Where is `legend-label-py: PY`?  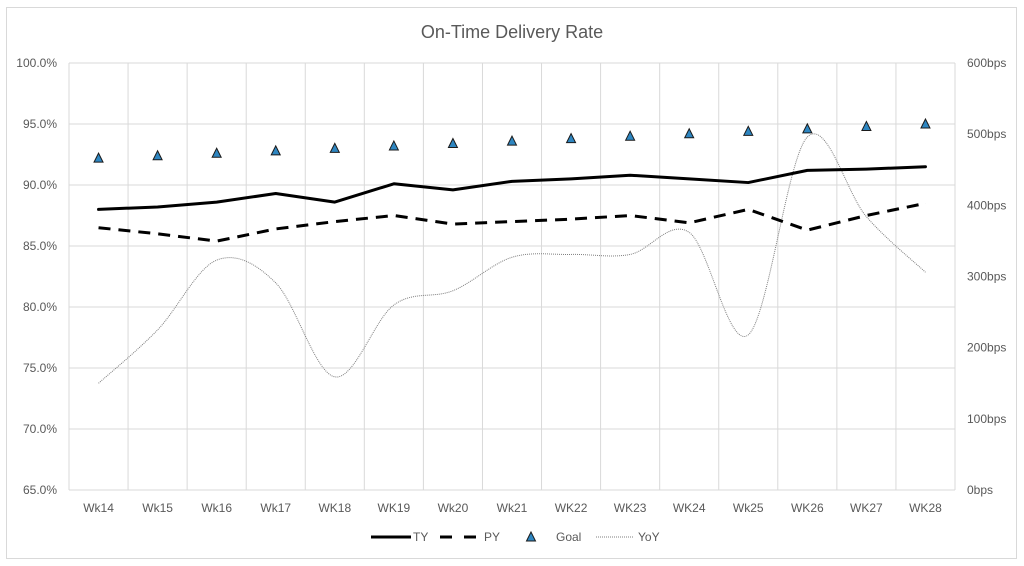
legend-label-py: PY is located at coordinates (492, 537).